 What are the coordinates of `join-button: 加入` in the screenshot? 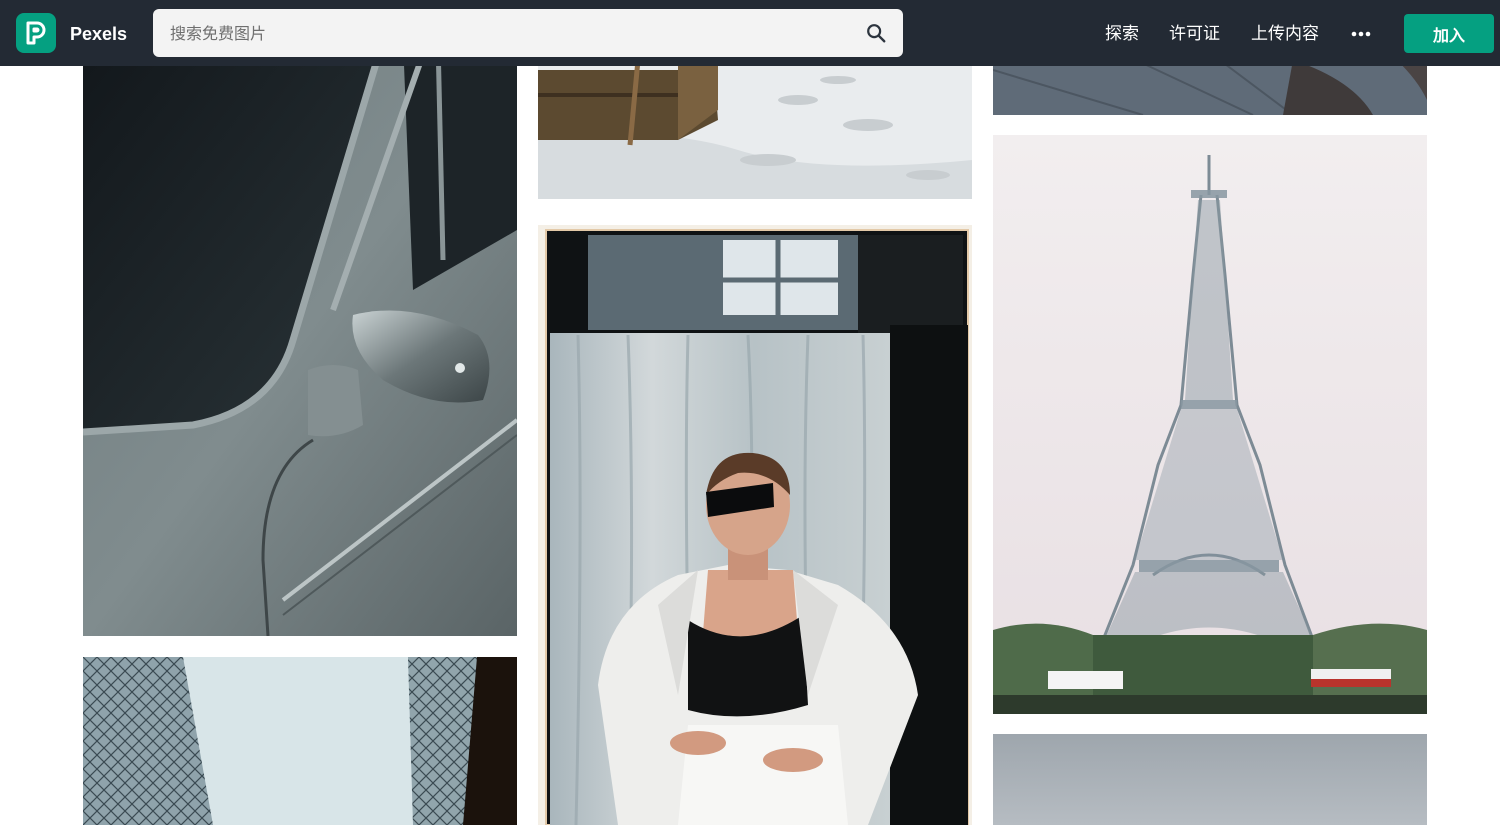 It's located at (1449, 33).